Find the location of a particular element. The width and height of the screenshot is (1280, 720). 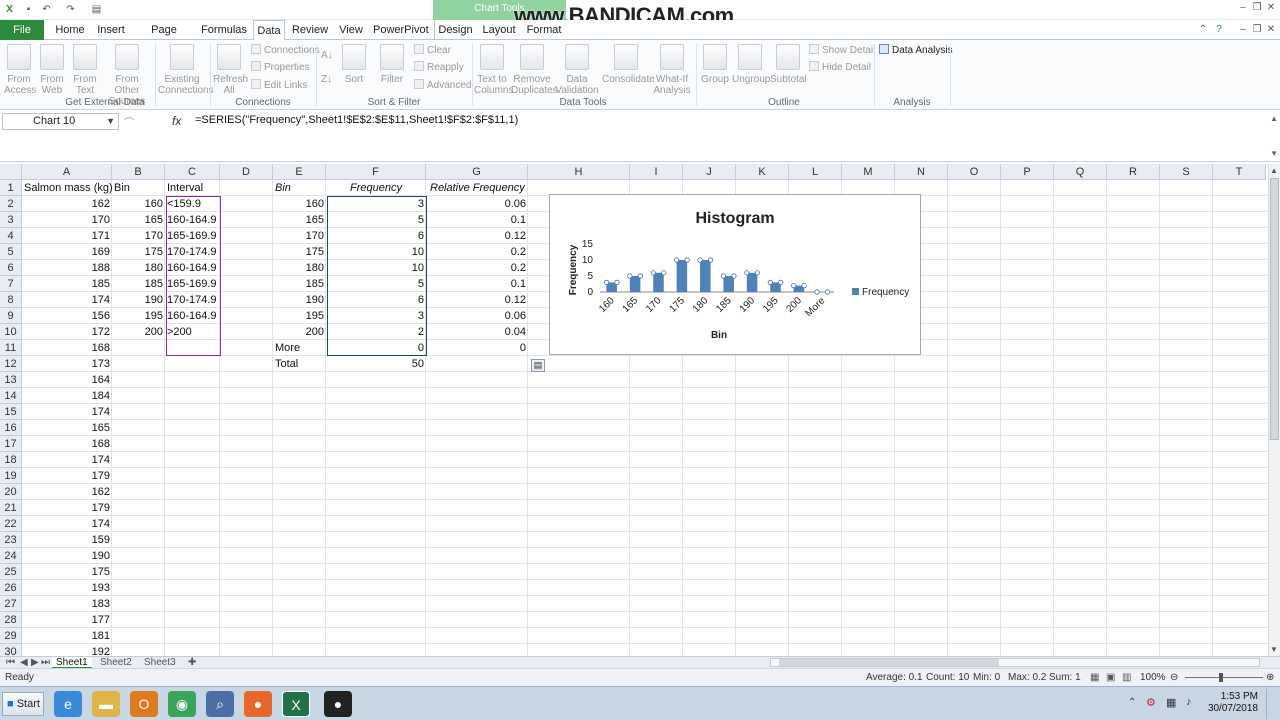

tab-view: View is located at coordinates (351, 30).